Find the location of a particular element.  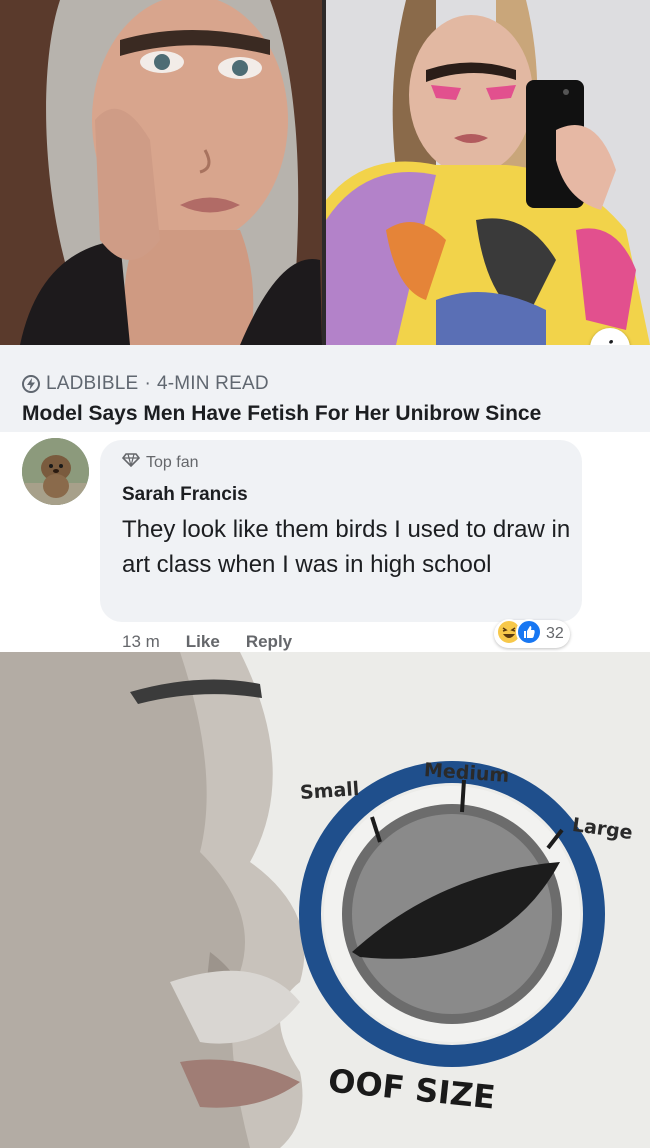

top-fan-label: Top fan is located at coordinates (172, 462).